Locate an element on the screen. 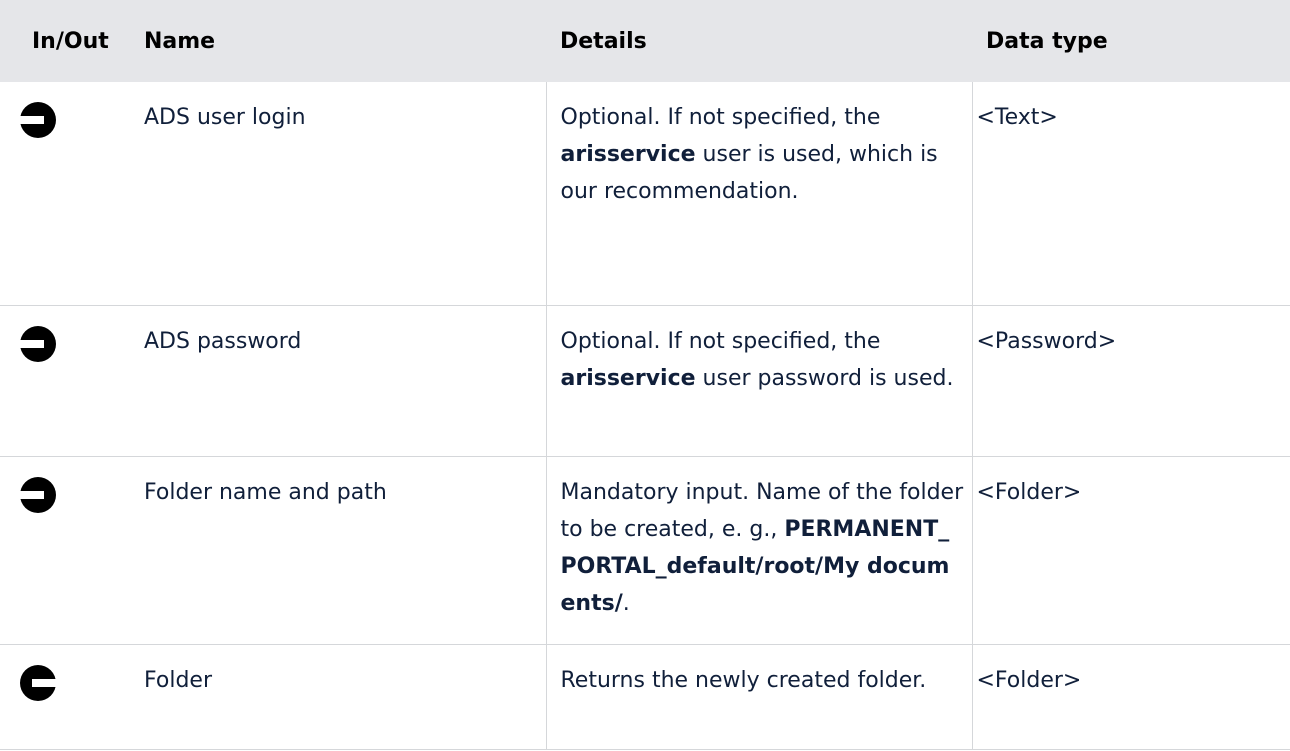 The image size is (1290, 751). header-name: Name is located at coordinates (338, 41).